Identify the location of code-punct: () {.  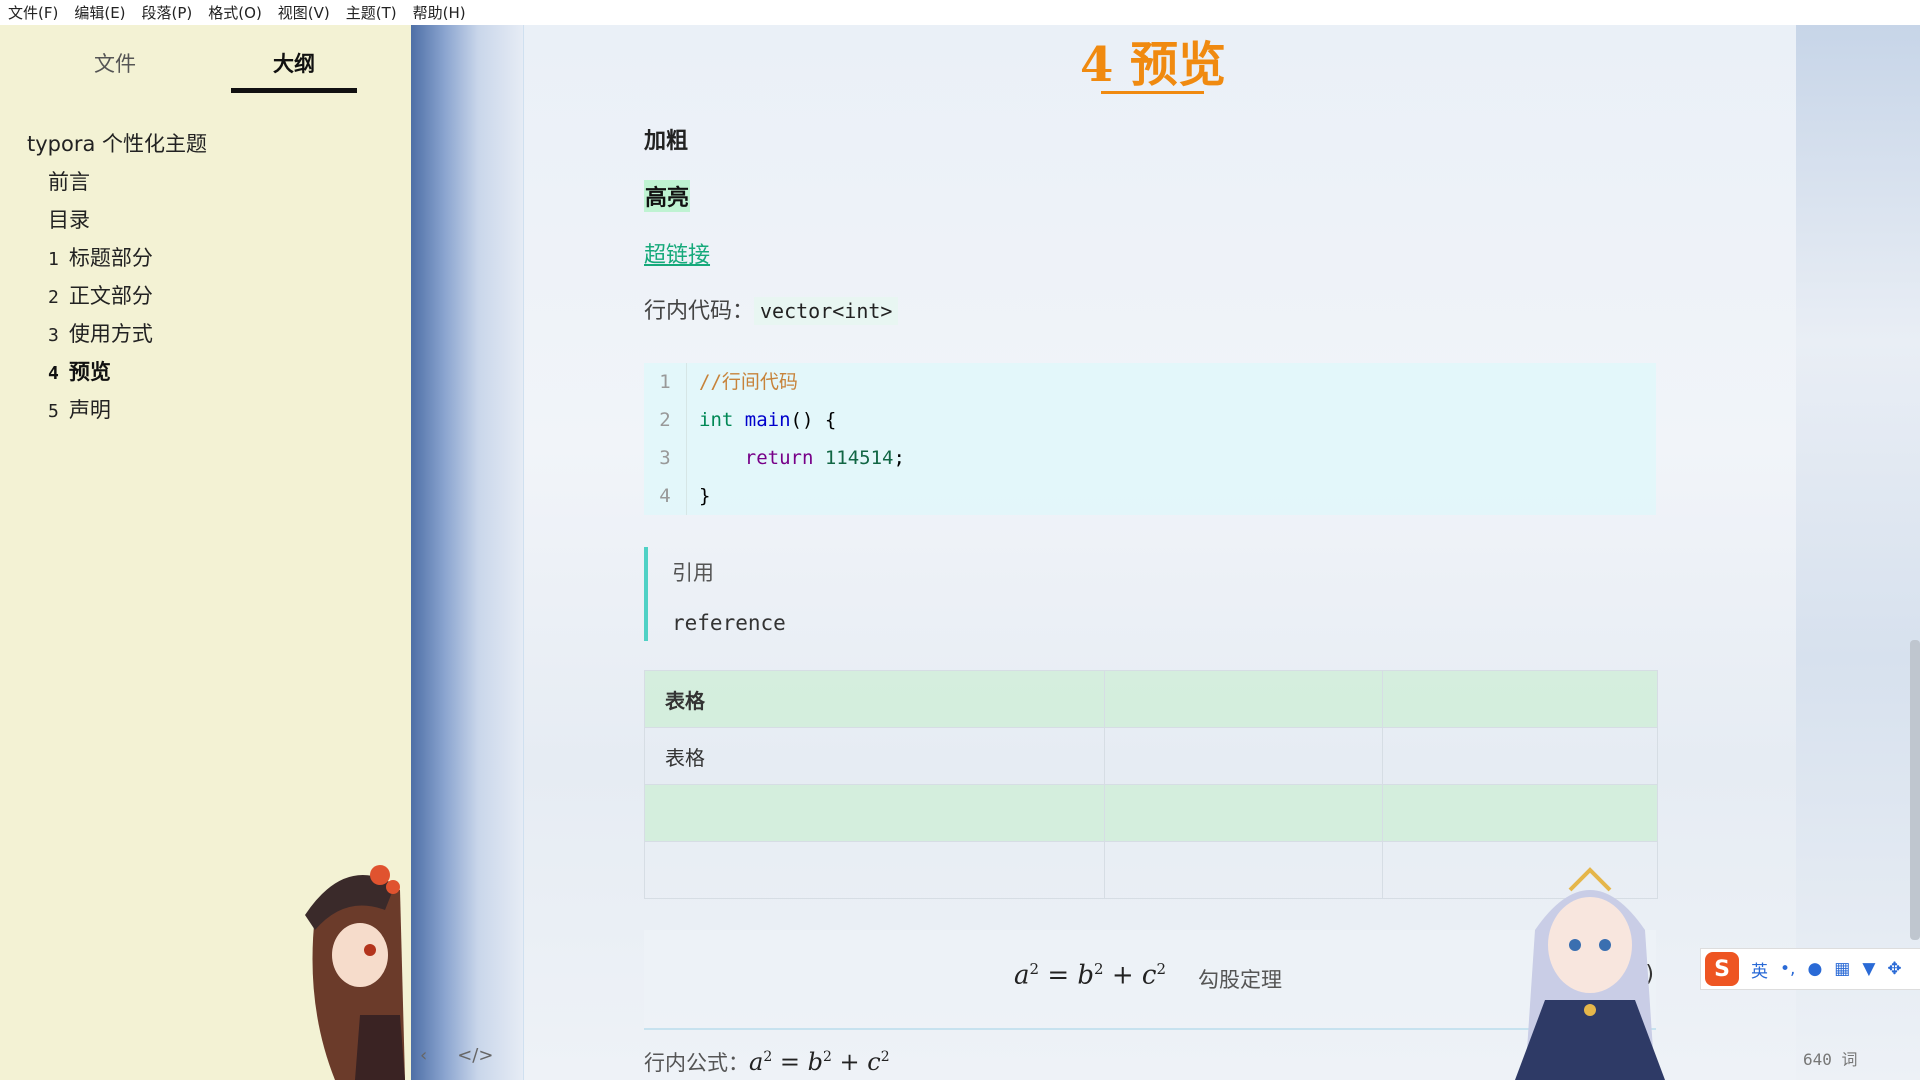
(813, 420).